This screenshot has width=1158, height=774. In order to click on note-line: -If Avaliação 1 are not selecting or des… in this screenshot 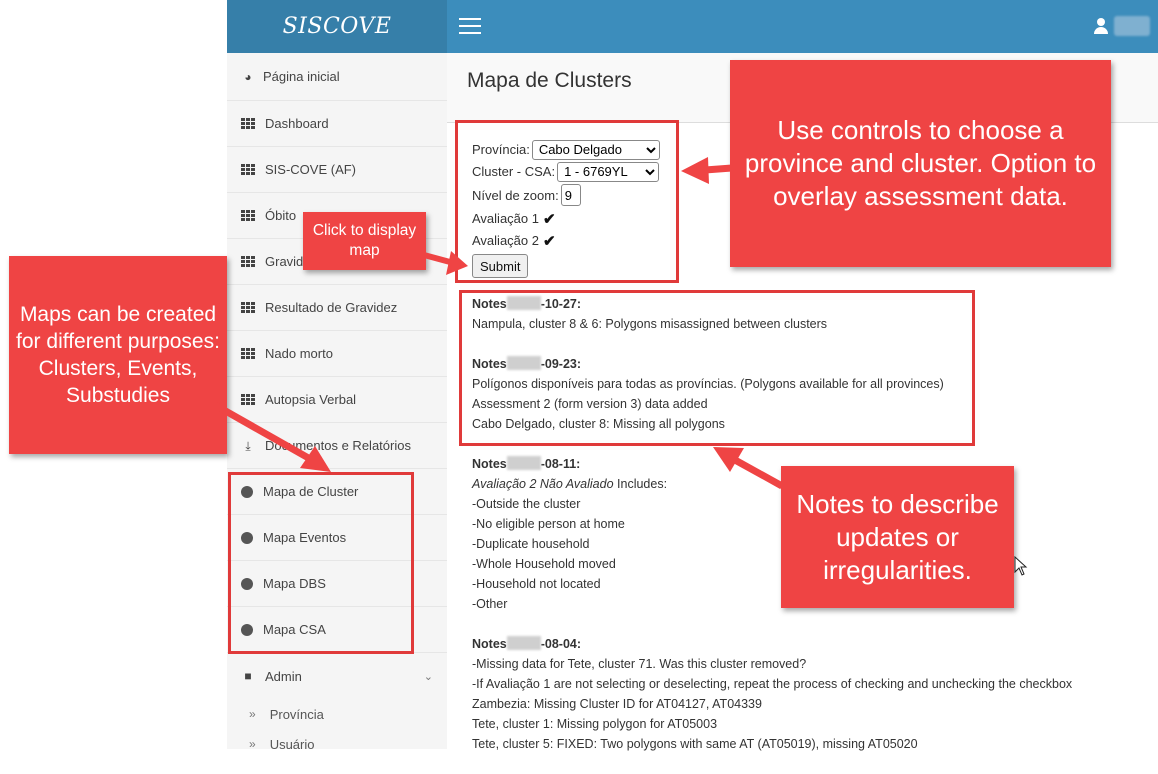, I will do `click(772, 684)`.